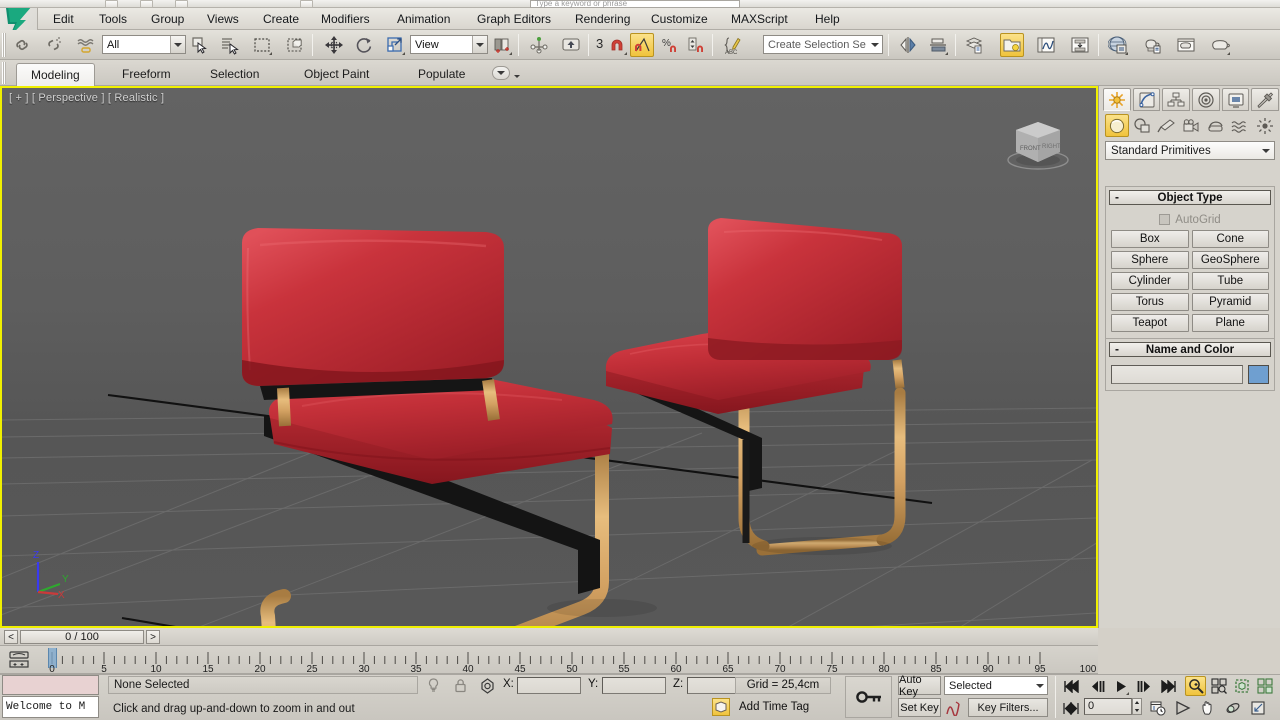 The height and width of the screenshot is (720, 1280). I want to click on unlink-selection-icon, so click(54, 45).